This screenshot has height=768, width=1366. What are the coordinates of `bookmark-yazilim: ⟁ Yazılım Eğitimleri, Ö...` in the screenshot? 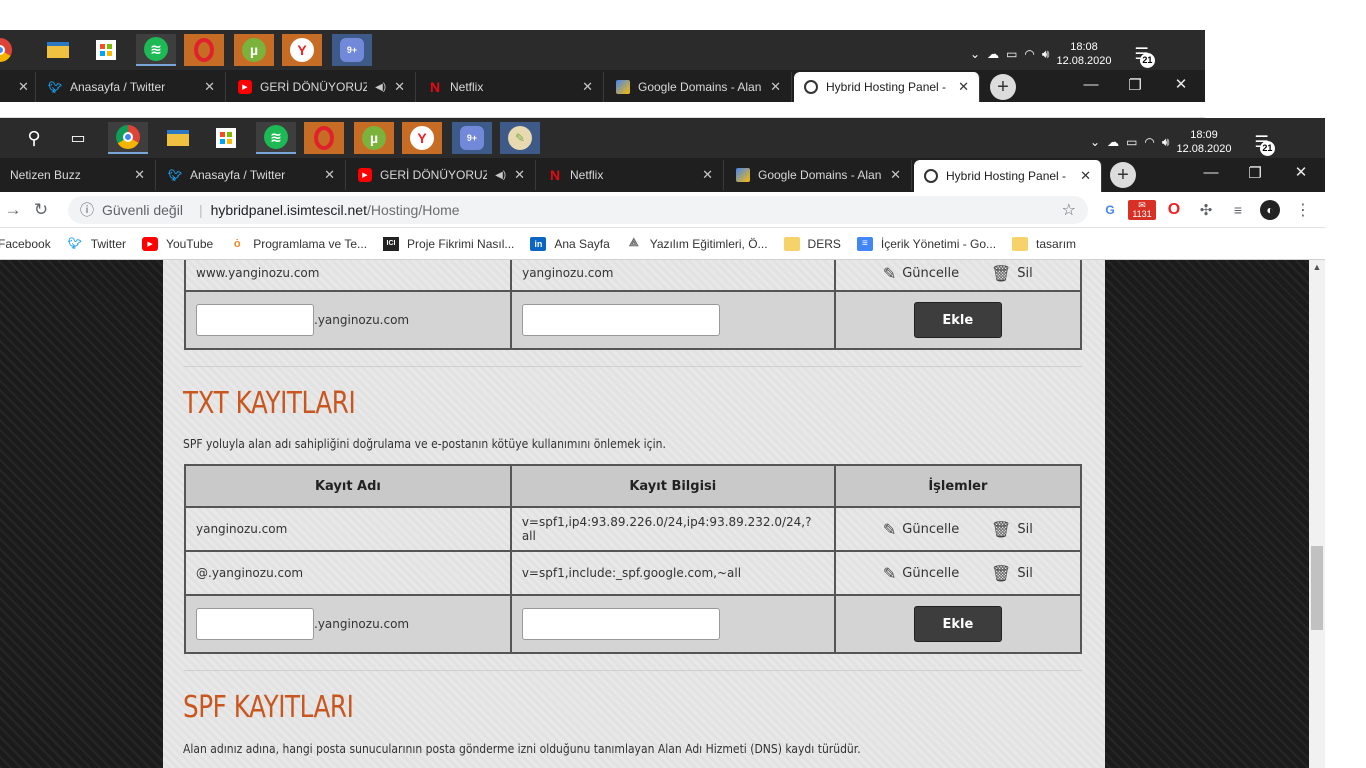 It's located at (697, 244).